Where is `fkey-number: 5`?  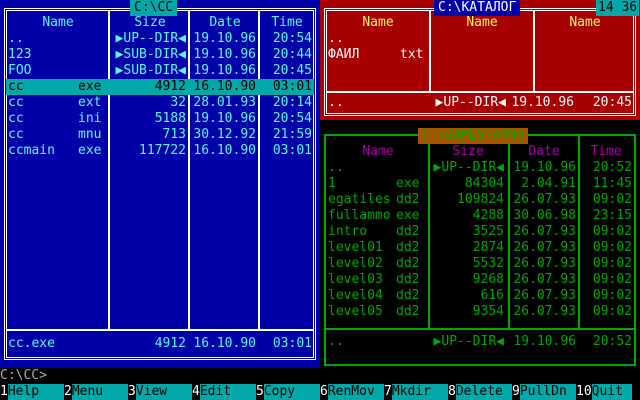
fkey-number: 5 is located at coordinates (260, 391).